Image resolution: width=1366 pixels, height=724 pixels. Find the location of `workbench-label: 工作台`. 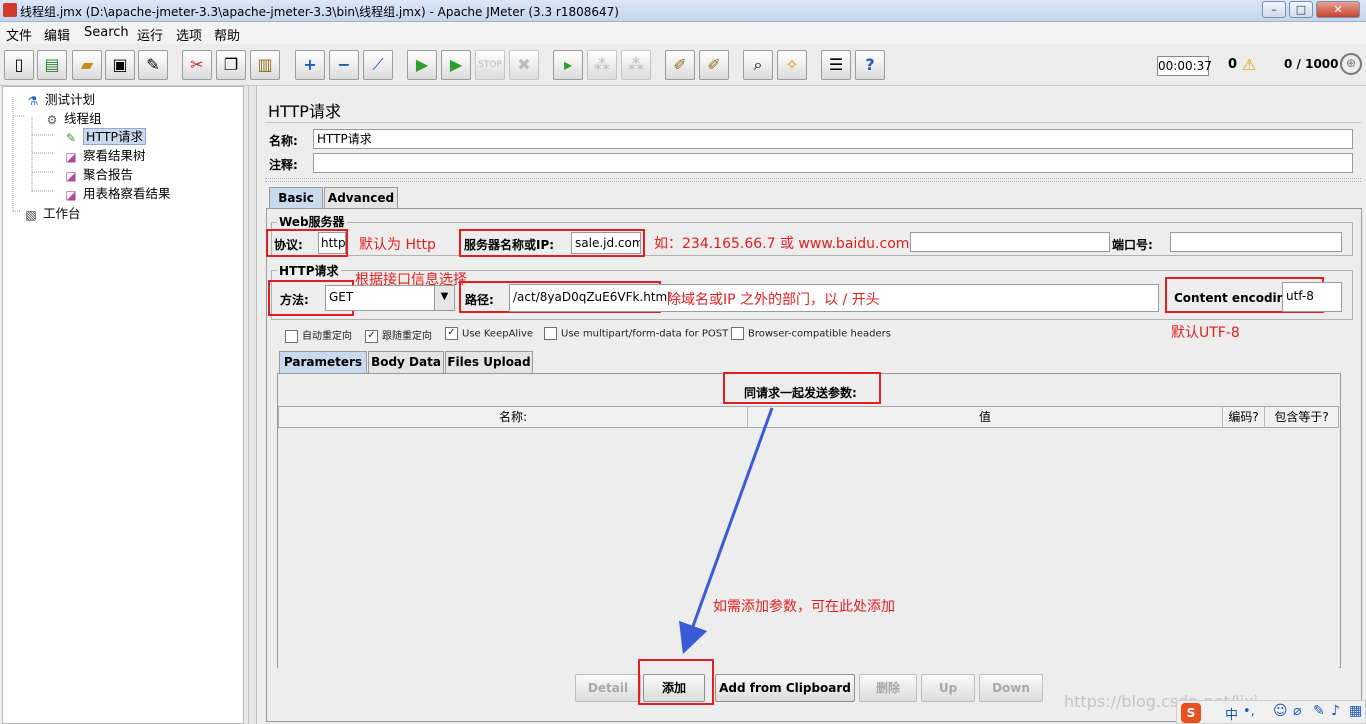

workbench-label: 工作台 is located at coordinates (62, 213).